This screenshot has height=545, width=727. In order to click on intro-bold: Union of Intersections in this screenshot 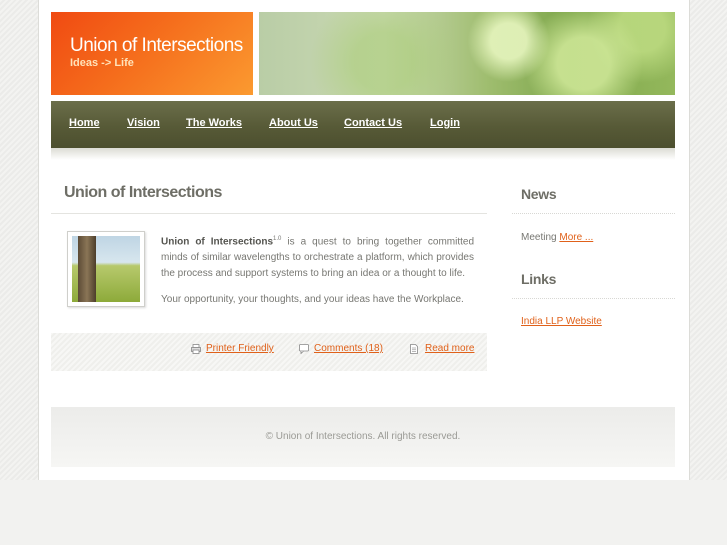, I will do `click(217, 242)`.